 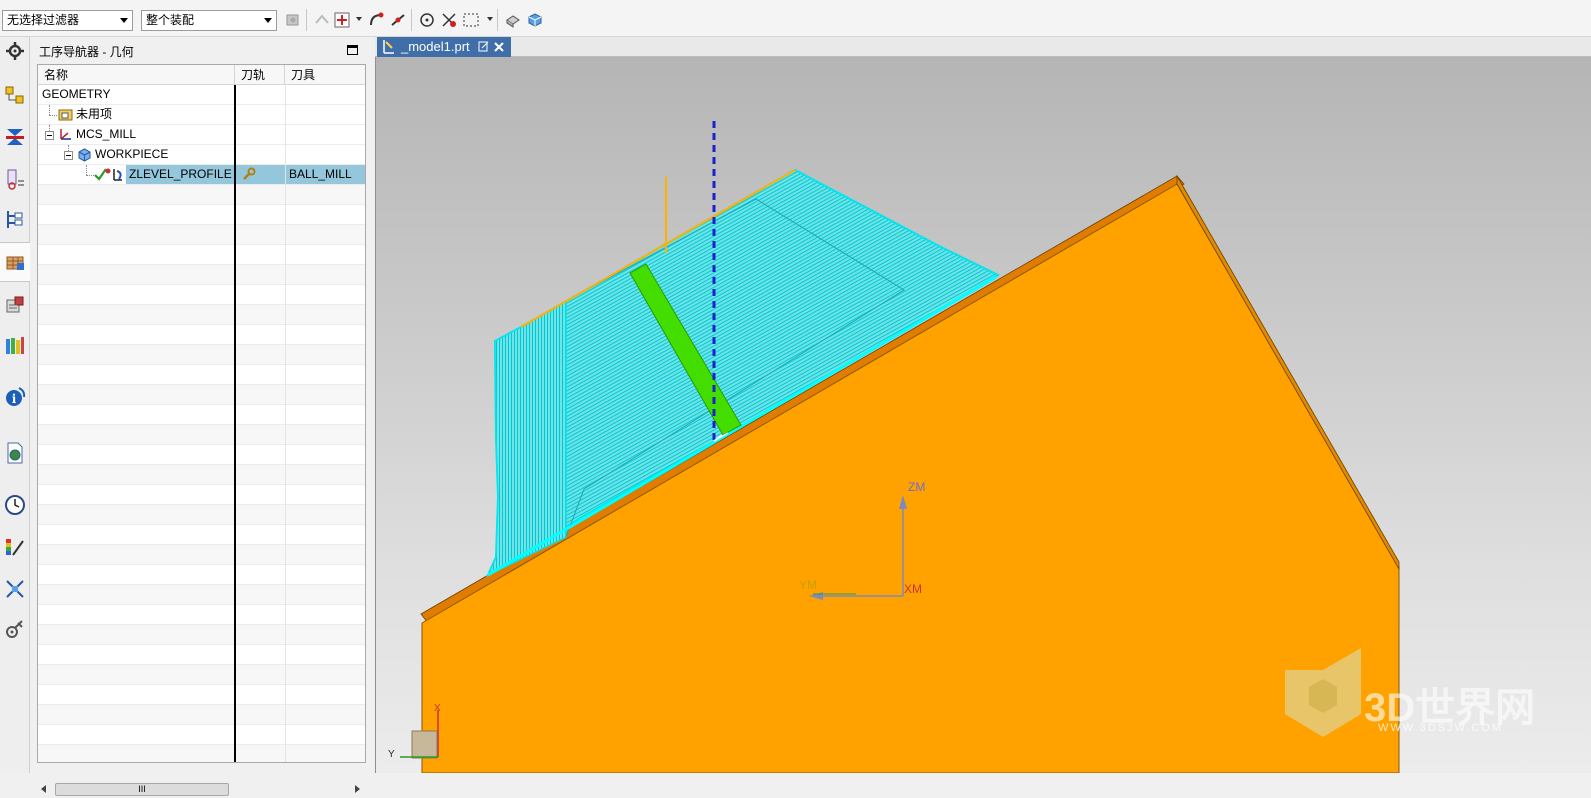 I want to click on horizontal-scrollbar: III, so click(x=201, y=789).